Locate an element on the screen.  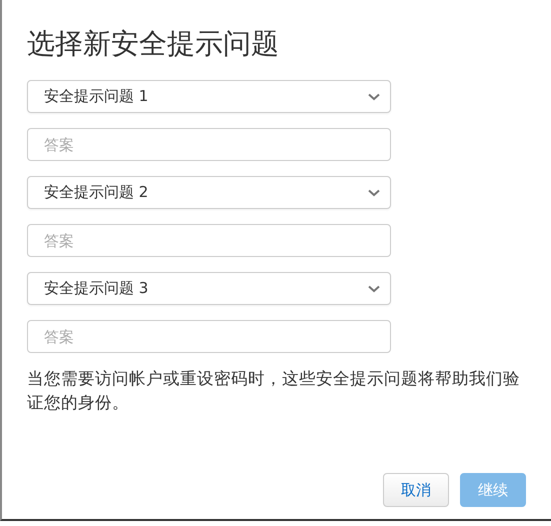
question-dropdown: 安全提示问题 2 is located at coordinates (209, 192).